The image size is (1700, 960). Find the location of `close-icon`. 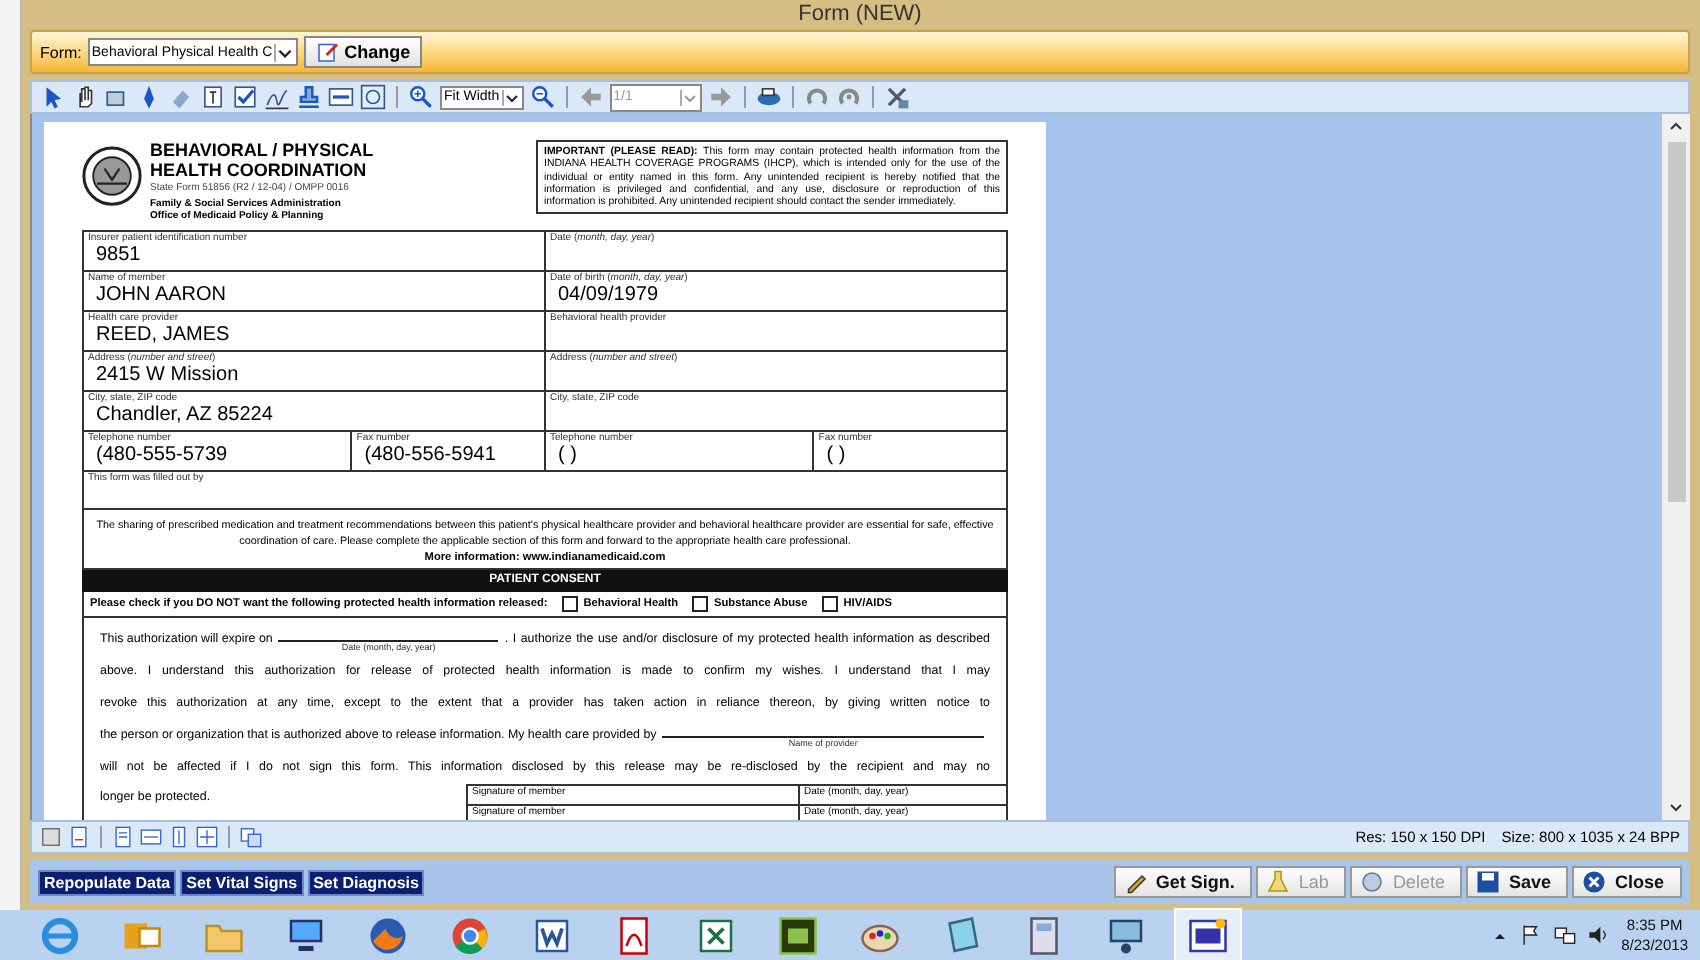

close-icon is located at coordinates (1594, 882).